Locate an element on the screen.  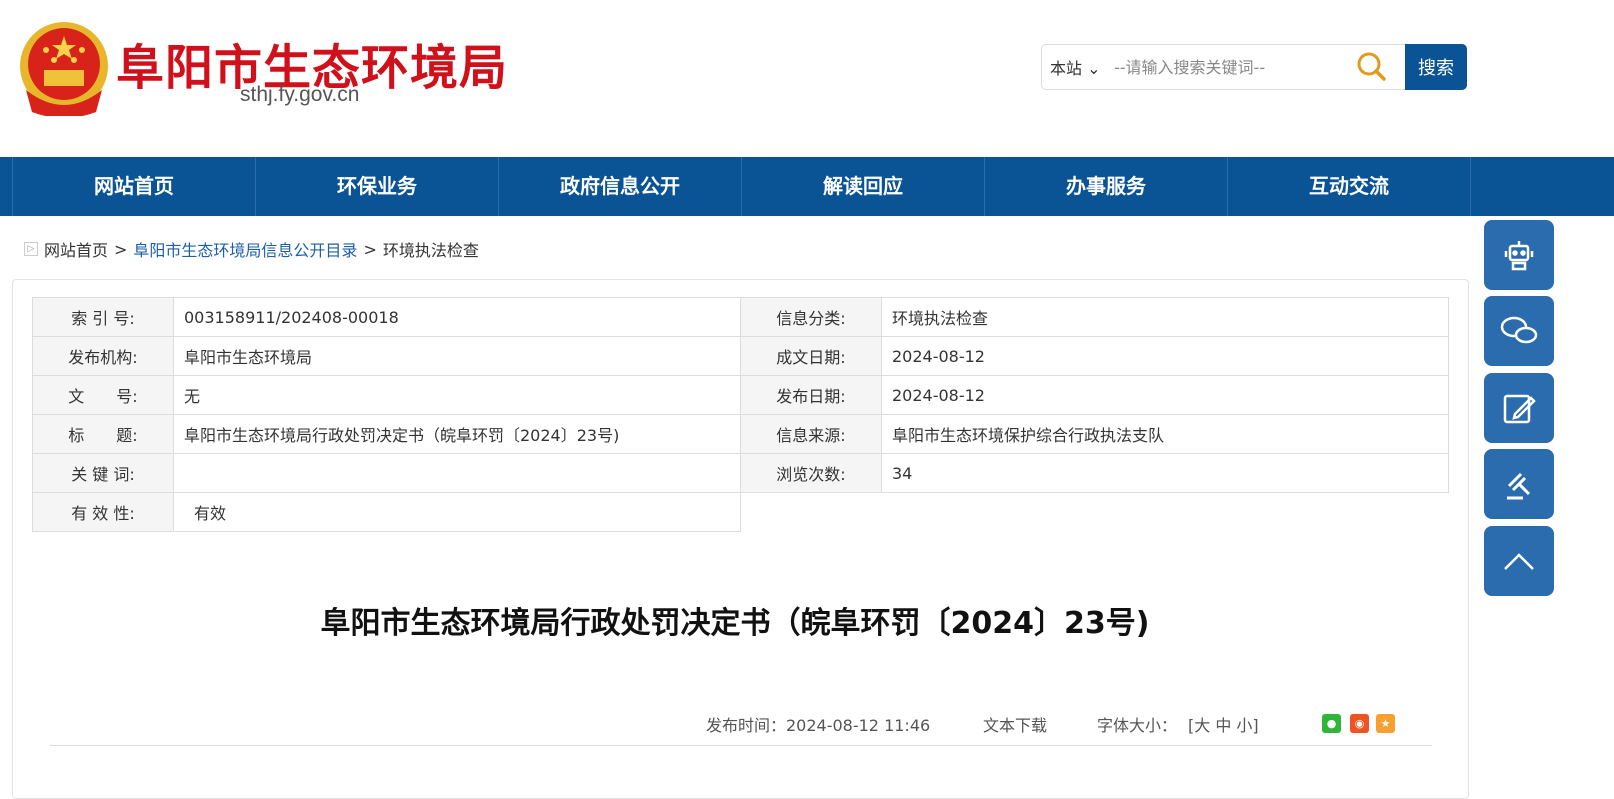
weibo-share-icon: ◉ is located at coordinates (1359, 723).